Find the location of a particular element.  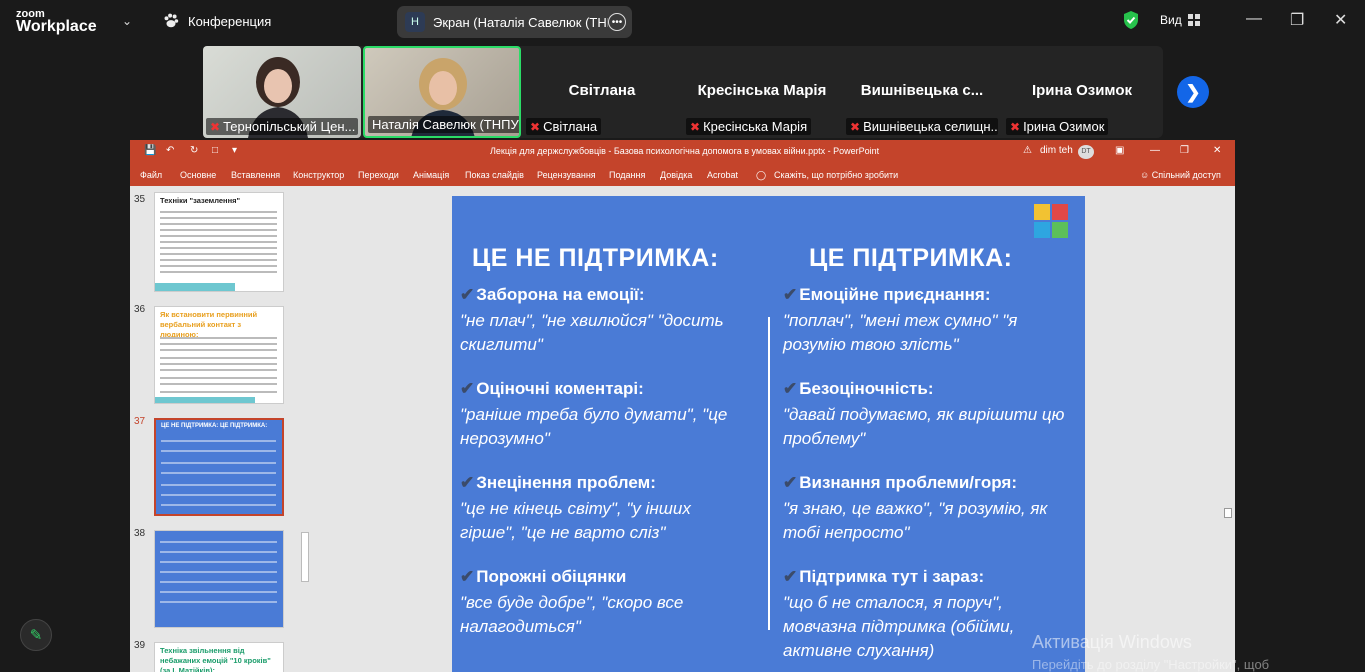

tab-acrobat: Acrobat is located at coordinates (722, 175).